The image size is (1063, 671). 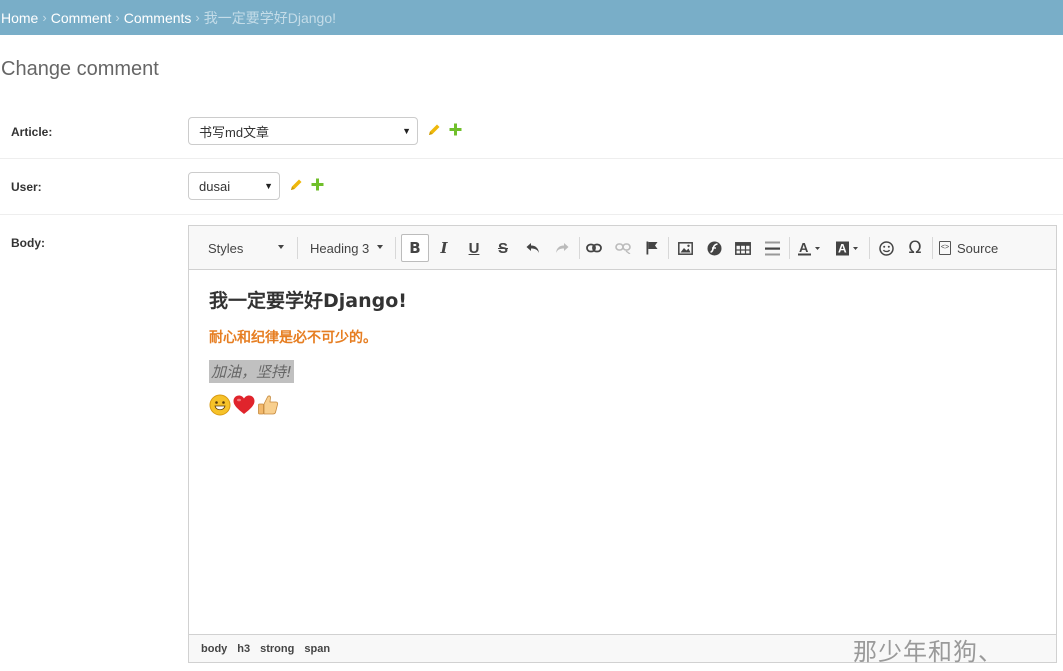 What do you see at coordinates (531, 187) in the screenshot?
I see `form-row-user: User: dusai ▼` at bounding box center [531, 187].